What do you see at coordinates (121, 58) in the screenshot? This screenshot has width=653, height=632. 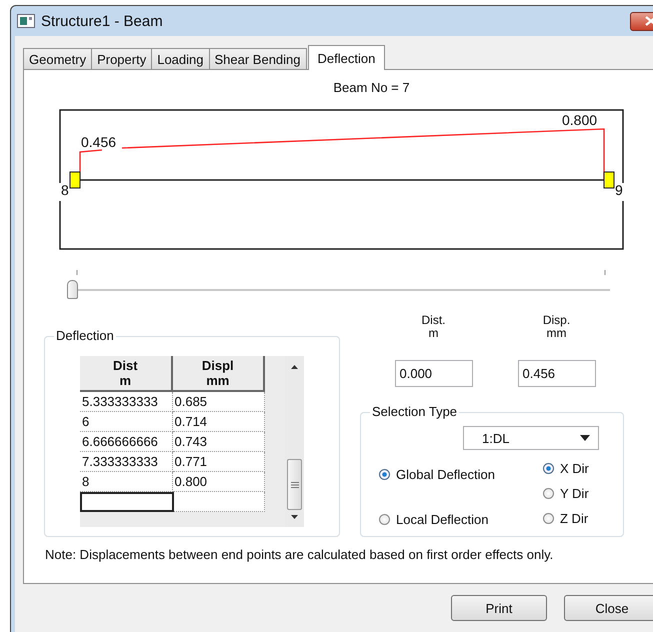 I see `tab: Property` at bounding box center [121, 58].